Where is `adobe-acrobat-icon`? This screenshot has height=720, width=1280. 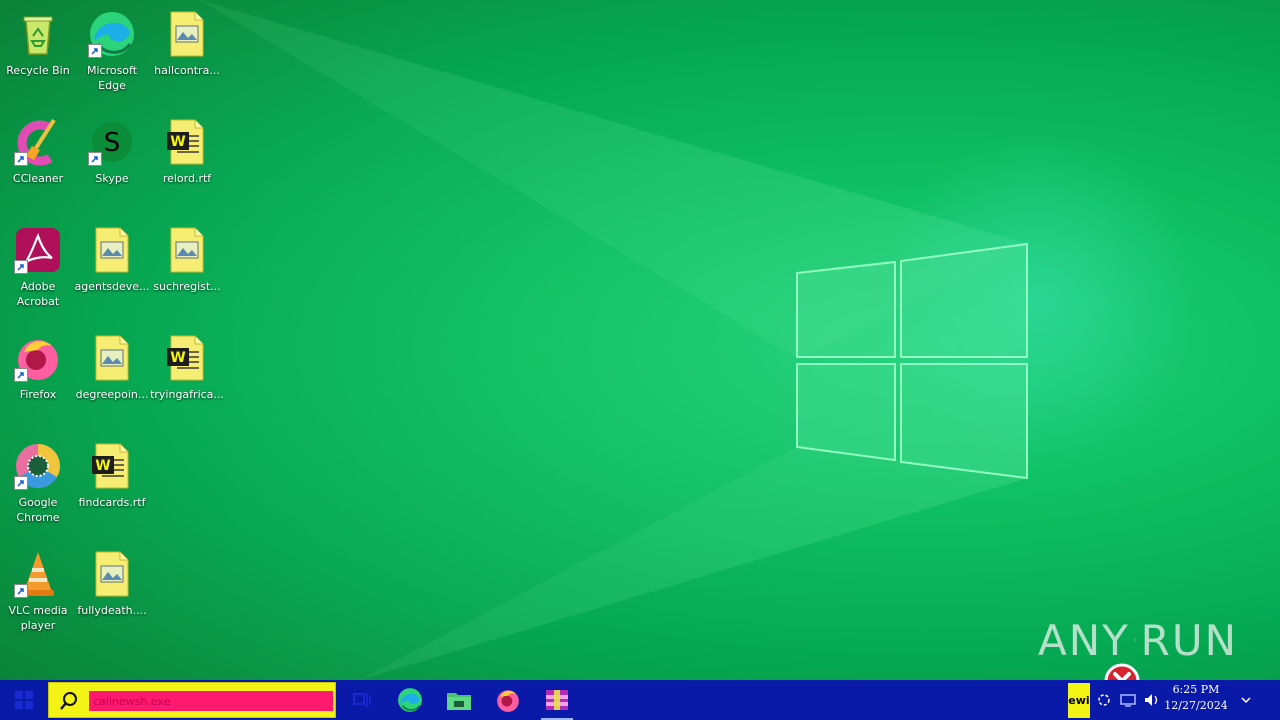 adobe-acrobat-icon is located at coordinates (38, 250).